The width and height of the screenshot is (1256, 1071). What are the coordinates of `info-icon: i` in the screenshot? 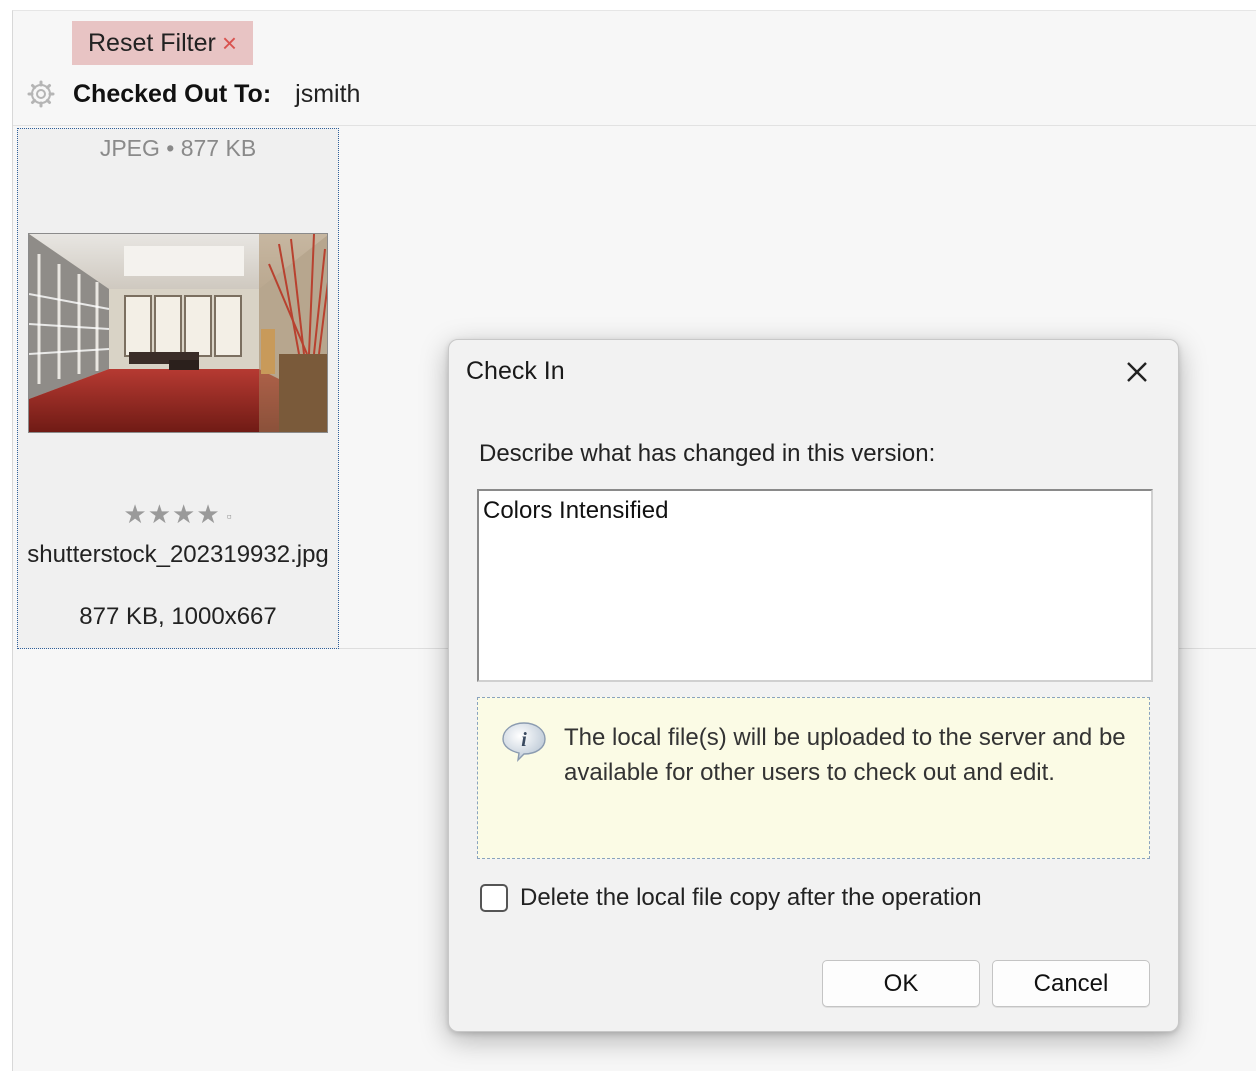 It's located at (524, 742).